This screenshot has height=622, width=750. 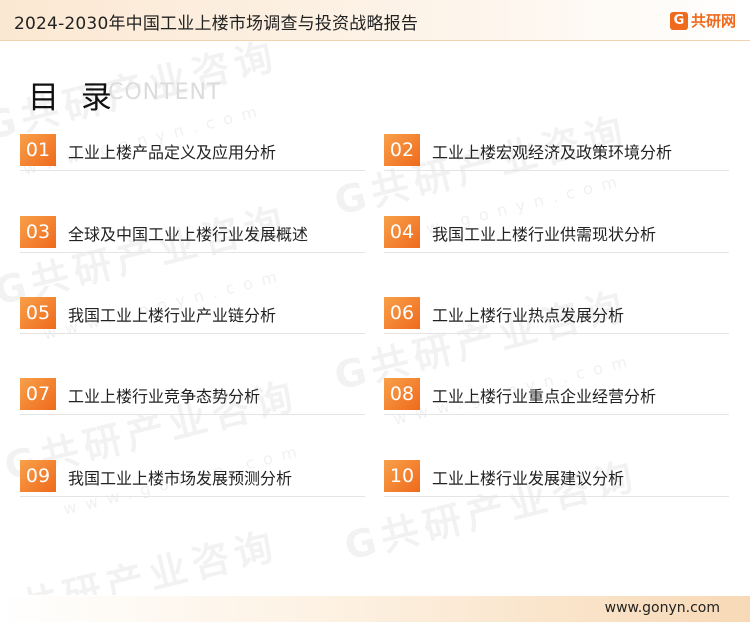 What do you see at coordinates (180, 478) in the screenshot?
I see `toc-item-label: 我国工业上楼市场发展预测分析` at bounding box center [180, 478].